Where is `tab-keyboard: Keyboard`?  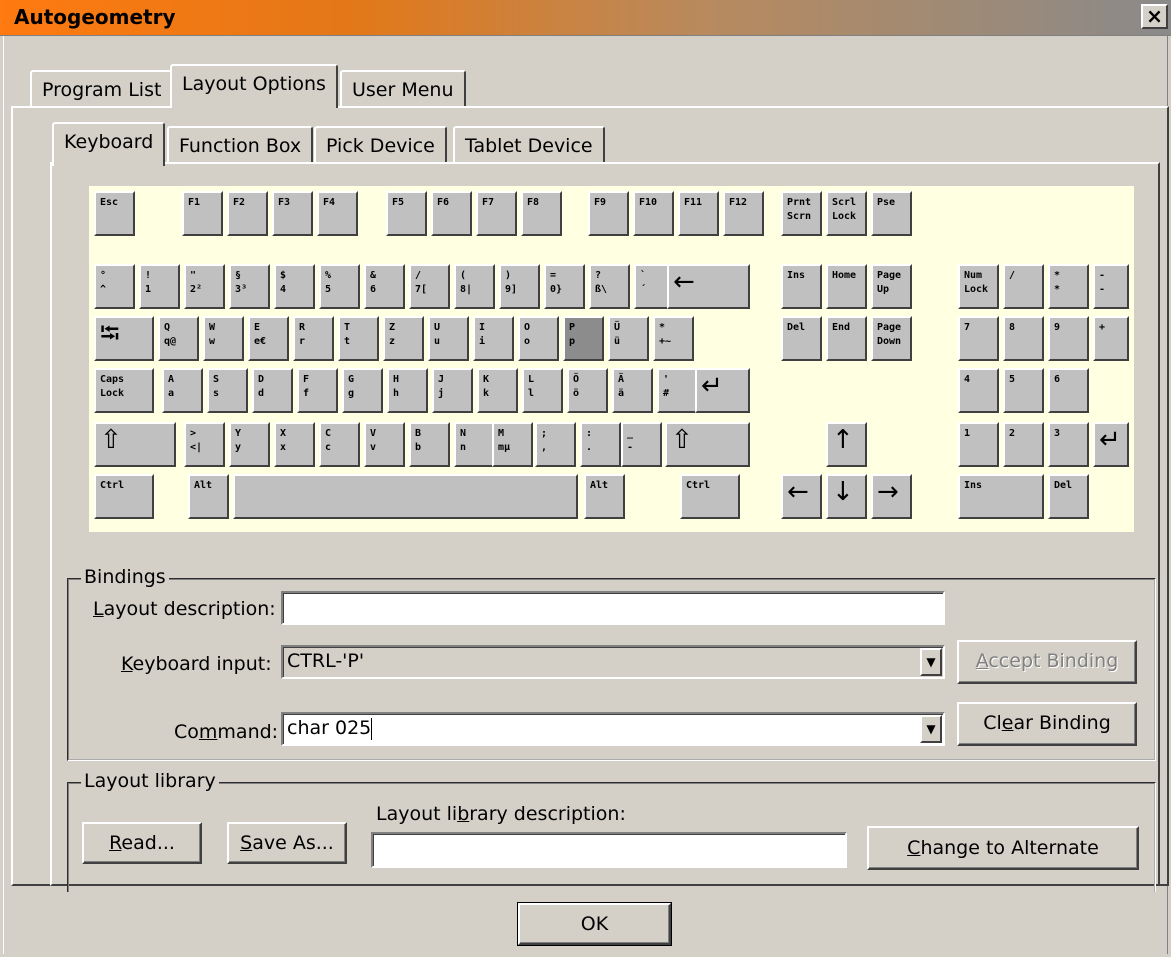
tab-keyboard: Keyboard is located at coordinates (109, 144).